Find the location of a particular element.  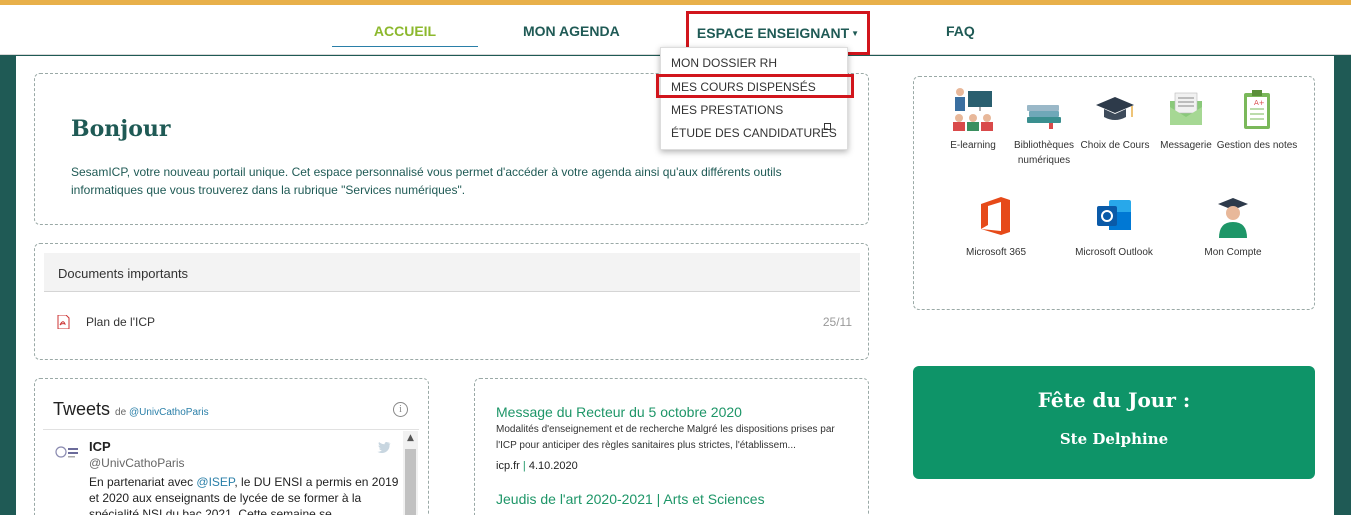

app-e-learning: E-learning is located at coordinates (973, 120).